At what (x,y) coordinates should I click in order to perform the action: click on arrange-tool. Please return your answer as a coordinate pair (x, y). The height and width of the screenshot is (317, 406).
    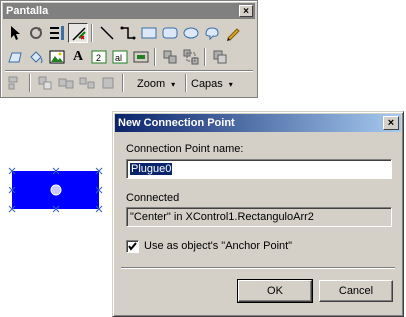
    Looking at the image, I should click on (108, 83).